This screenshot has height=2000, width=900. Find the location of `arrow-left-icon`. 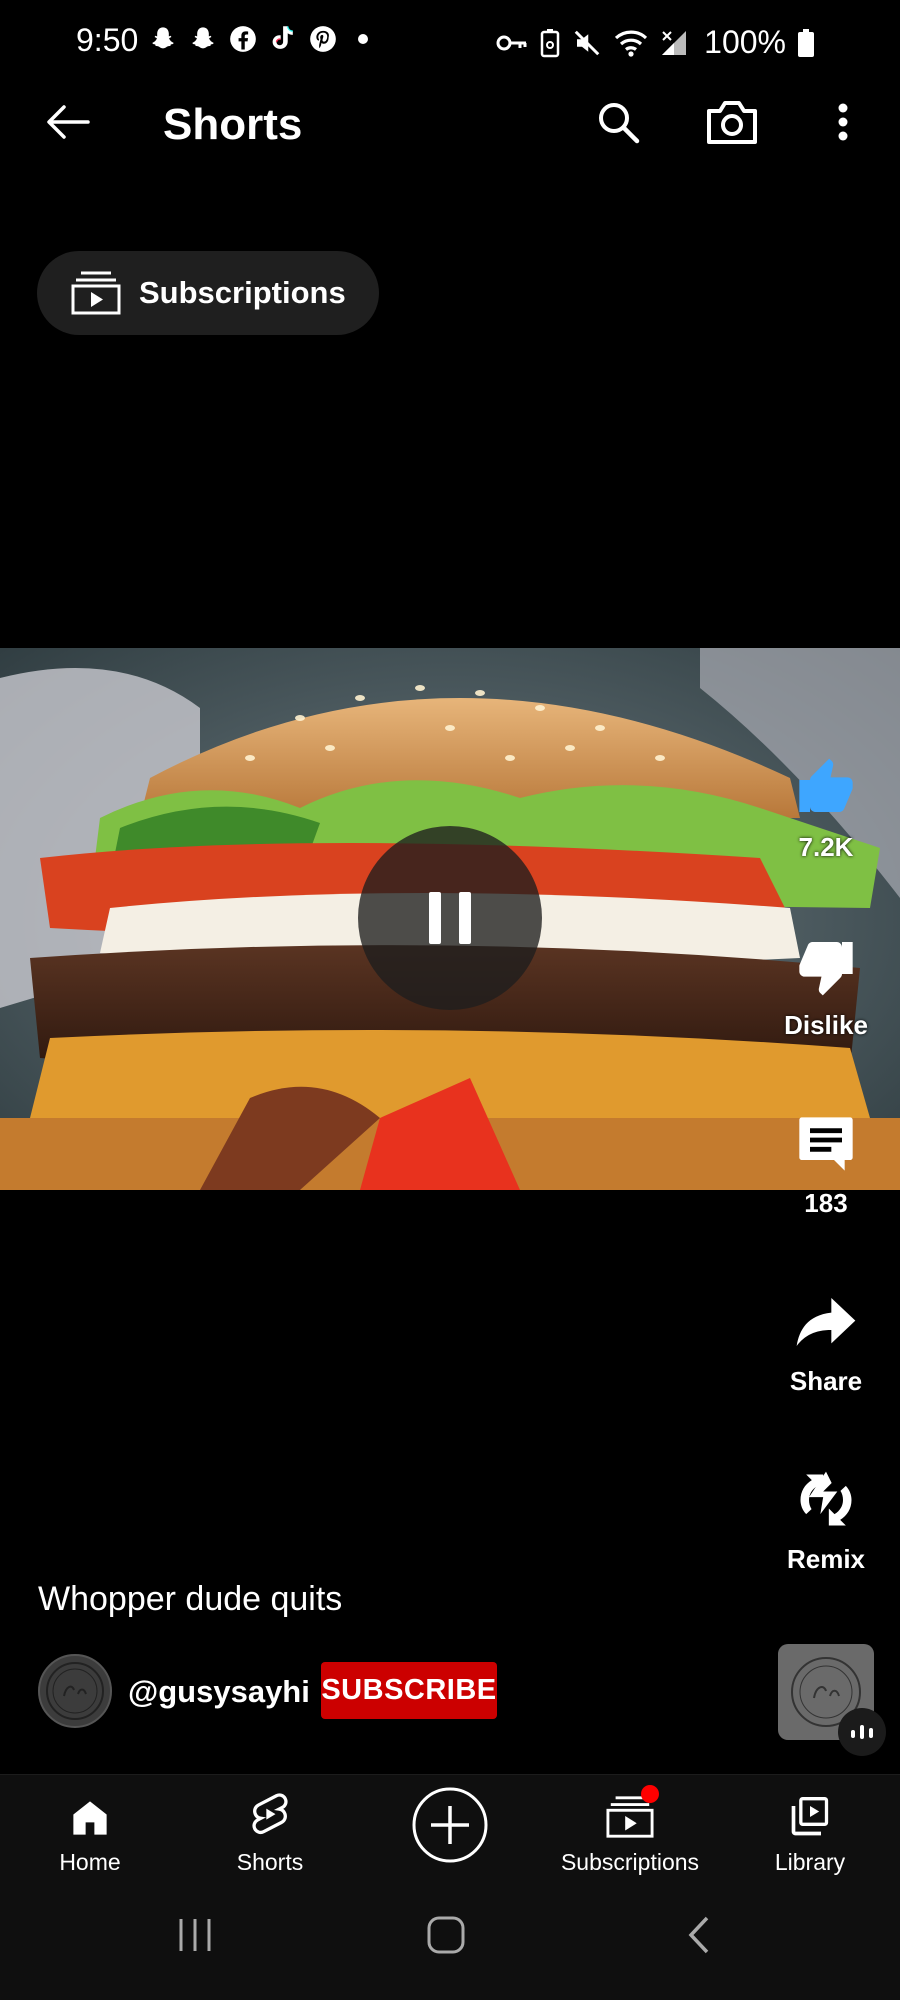

arrow-left-icon is located at coordinates (68, 122).